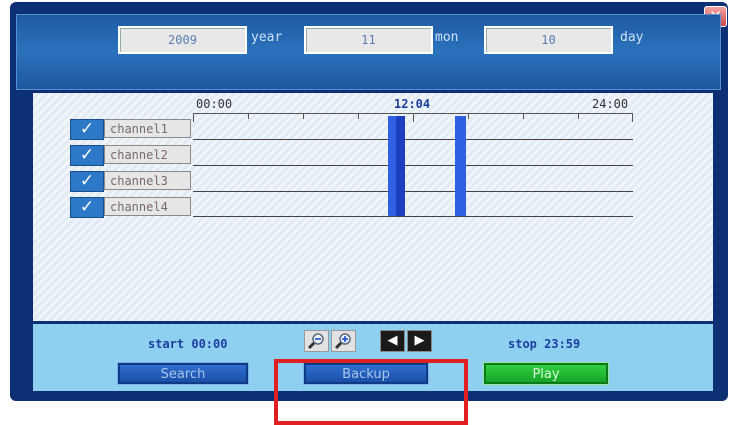  Describe the element at coordinates (87, 207) in the screenshot. I see `channel4-checkbox: ✓` at that location.